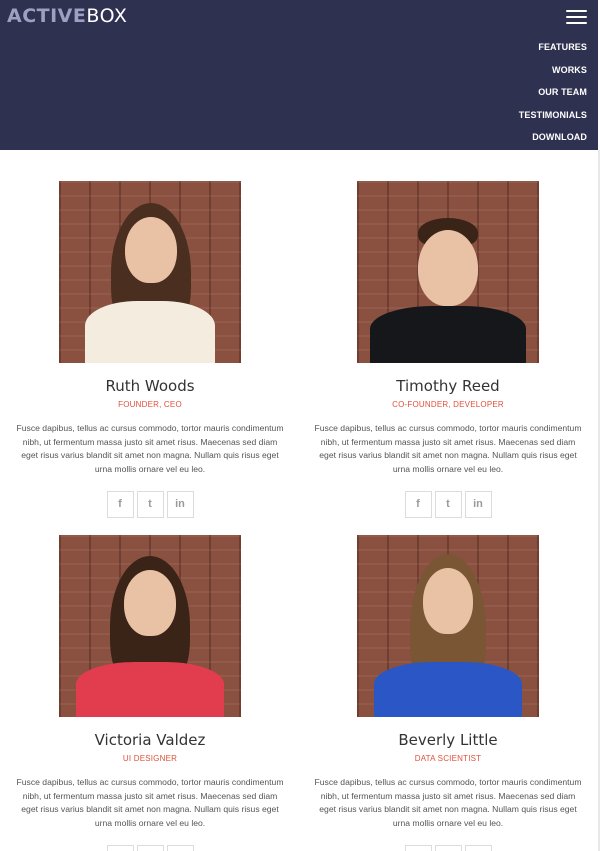 This screenshot has height=851, width=600. What do you see at coordinates (107, 16) in the screenshot?
I see `logo-thin-text: BOX` at bounding box center [107, 16].